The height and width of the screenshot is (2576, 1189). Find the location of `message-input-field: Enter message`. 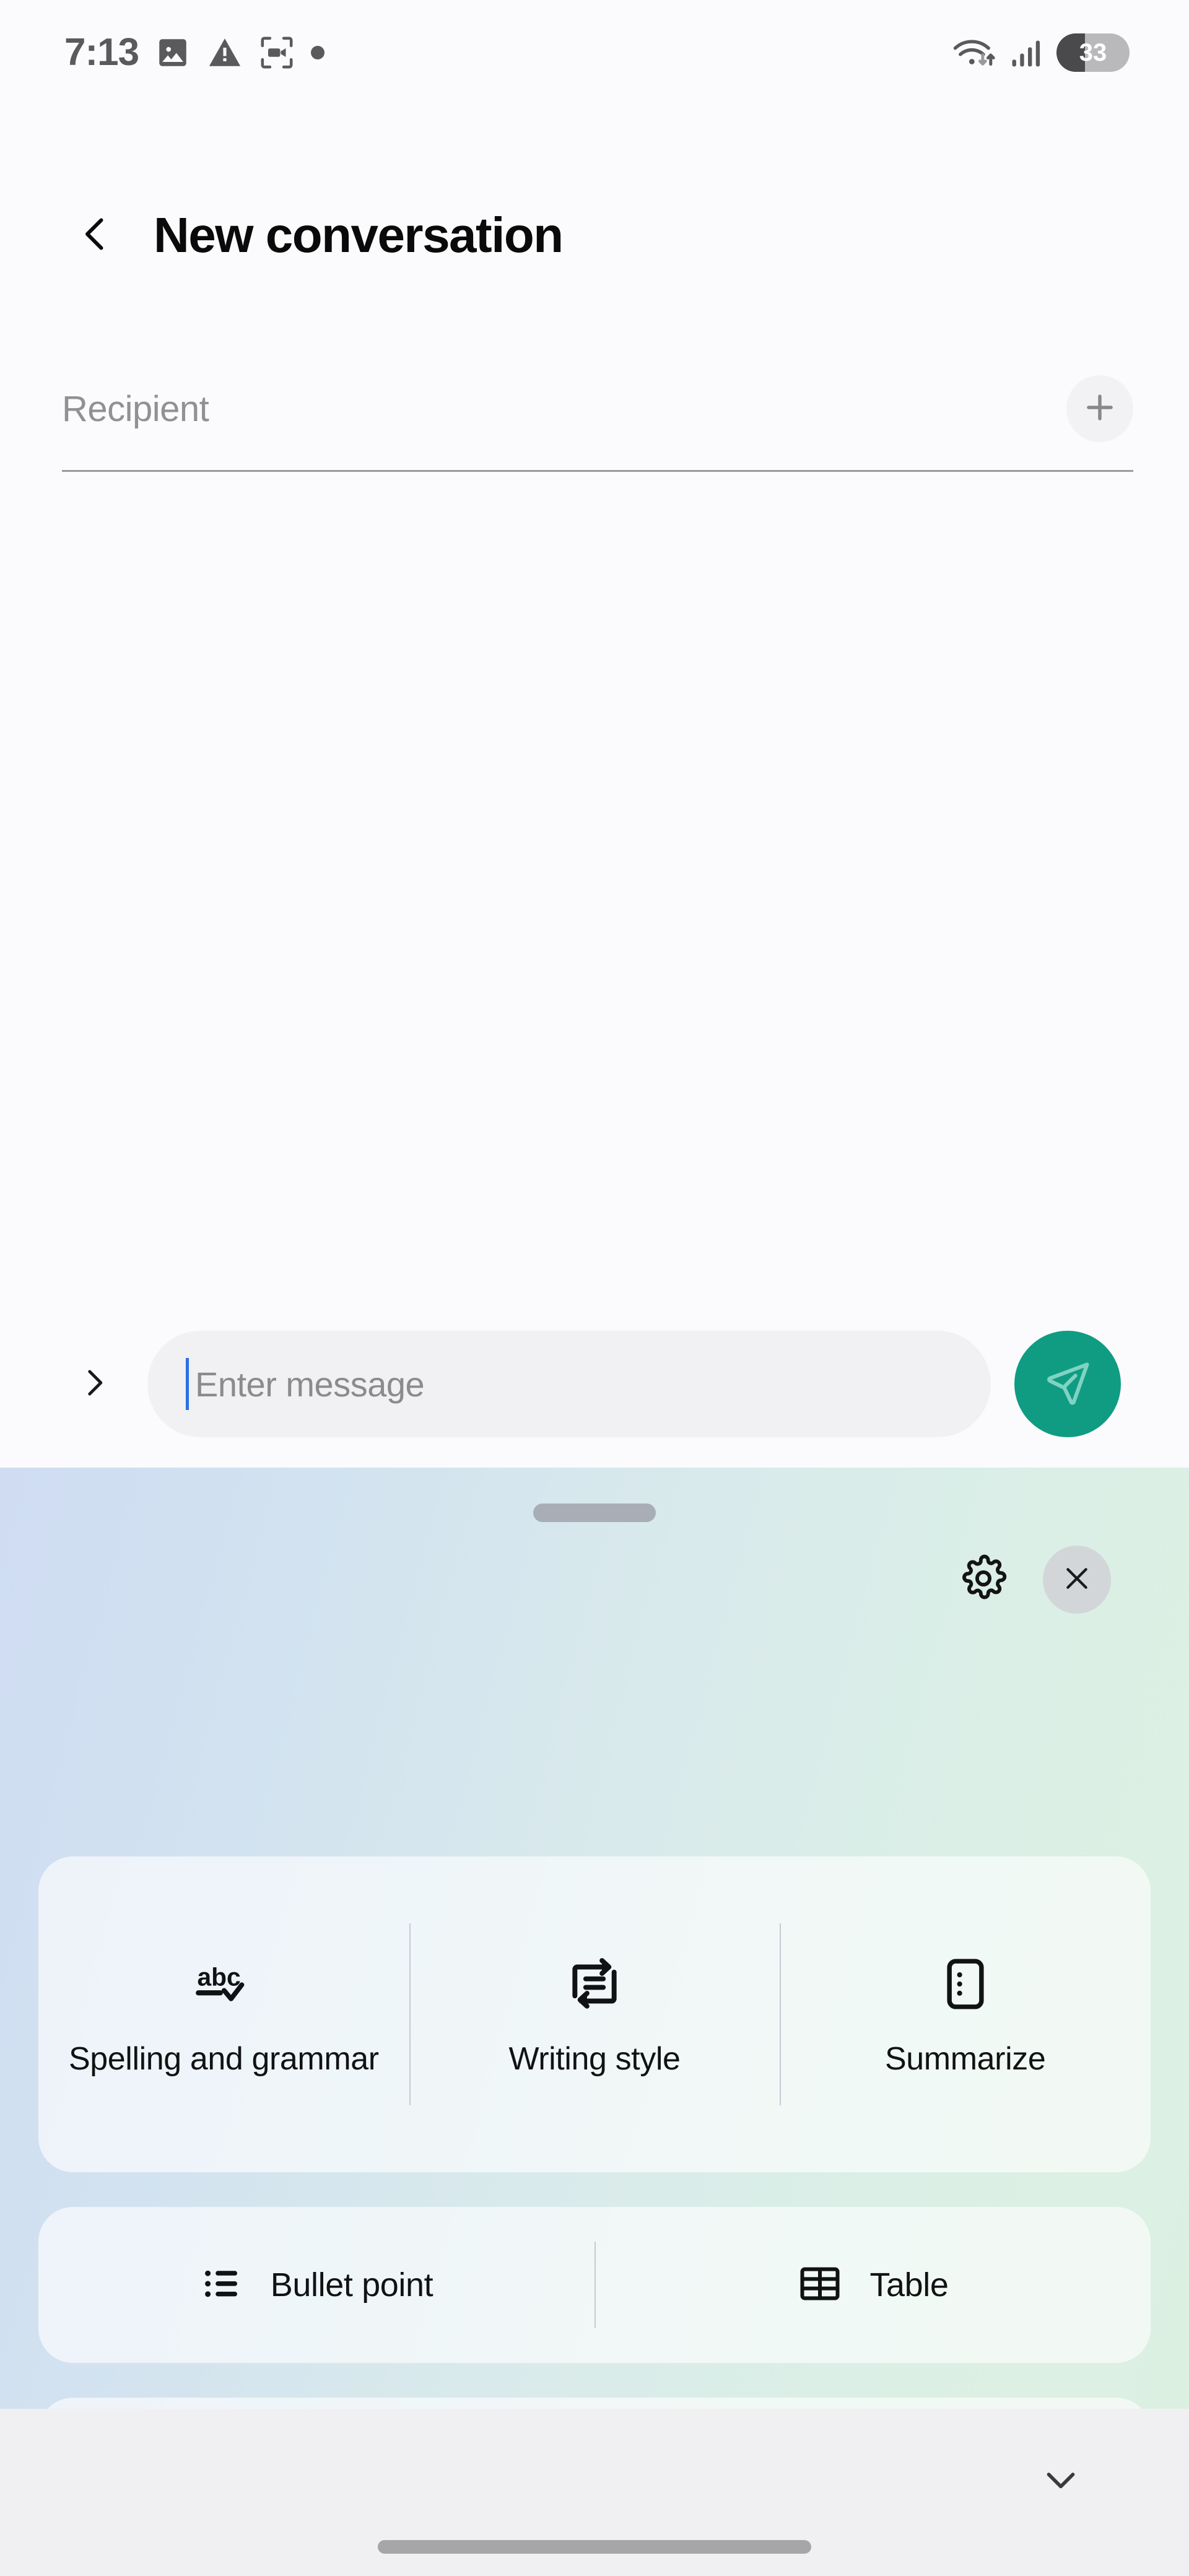

message-input-field: Enter message is located at coordinates (569, 1384).